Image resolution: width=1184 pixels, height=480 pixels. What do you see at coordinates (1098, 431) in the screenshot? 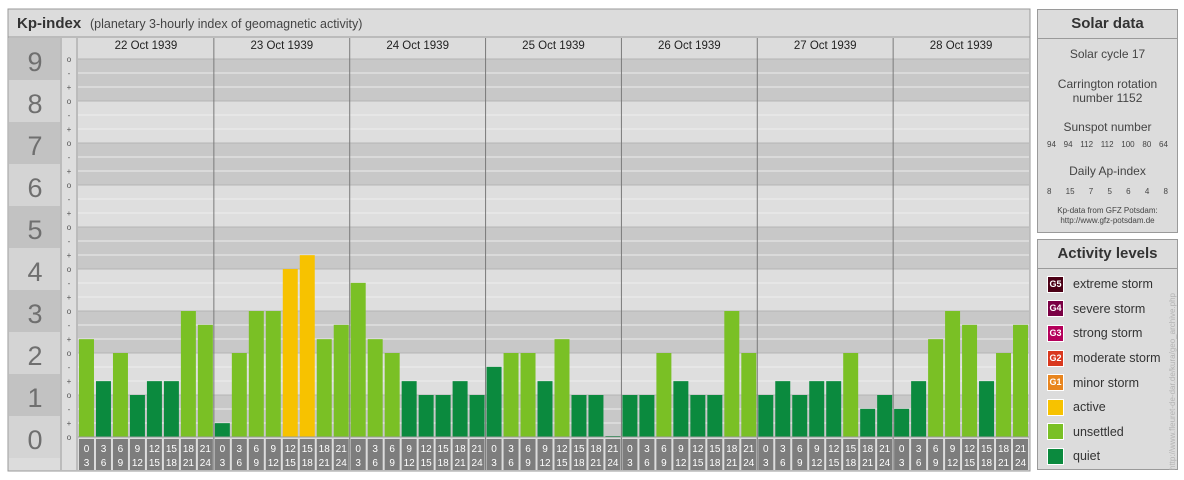
I see `legend-label: unsettled` at bounding box center [1098, 431].